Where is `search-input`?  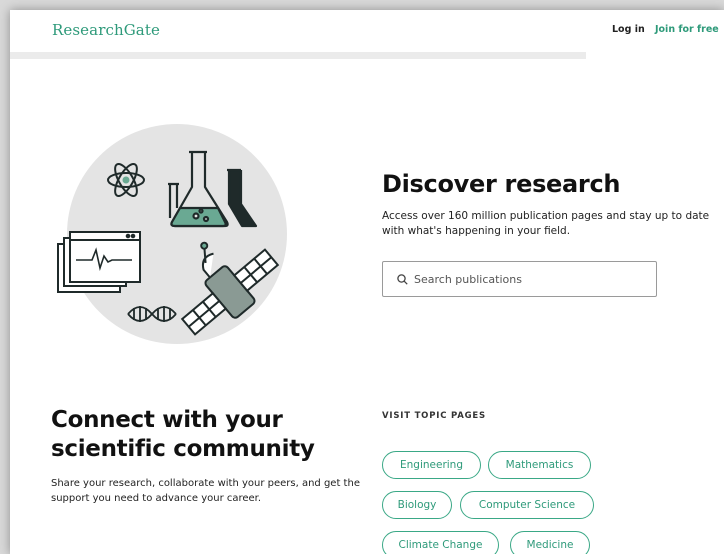 search-input is located at coordinates (529, 279).